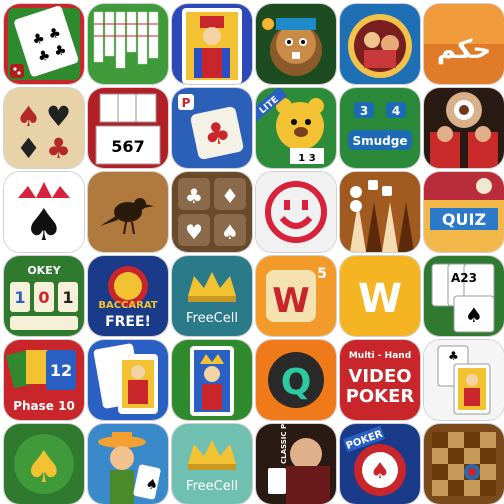 The height and width of the screenshot is (504, 504). What do you see at coordinates (44, 380) in the screenshot?
I see `phase-10-icon: 12 Phase 10` at bounding box center [44, 380].